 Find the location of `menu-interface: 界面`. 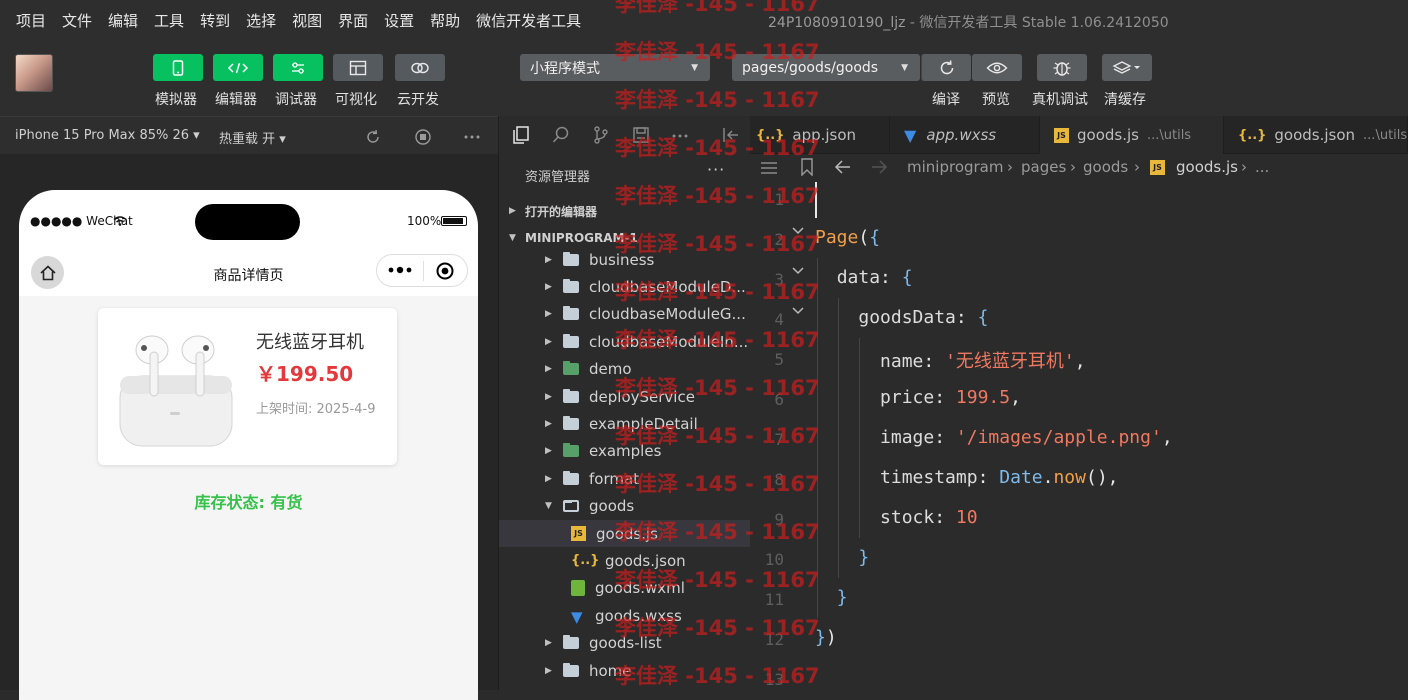

menu-interface: 界面 is located at coordinates (353, 20).